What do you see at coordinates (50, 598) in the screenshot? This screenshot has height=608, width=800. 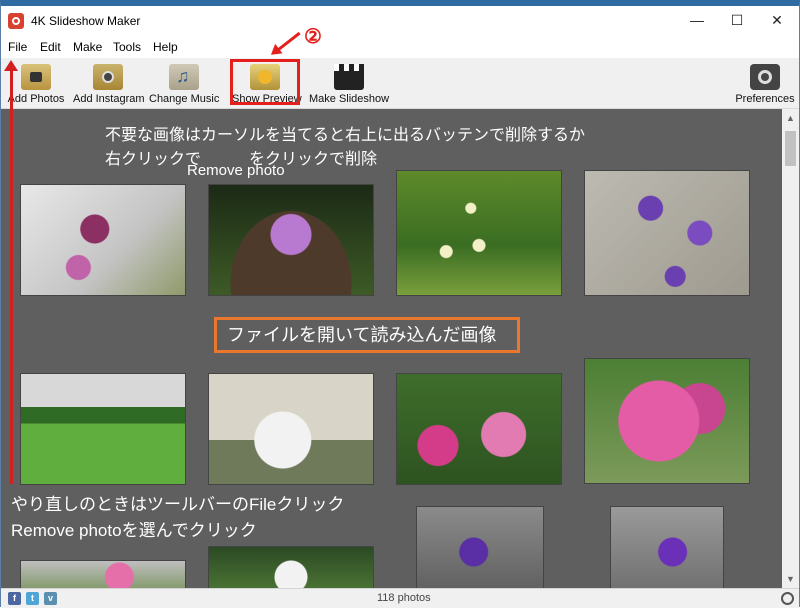 I see `vimeo-icon: v` at bounding box center [50, 598].